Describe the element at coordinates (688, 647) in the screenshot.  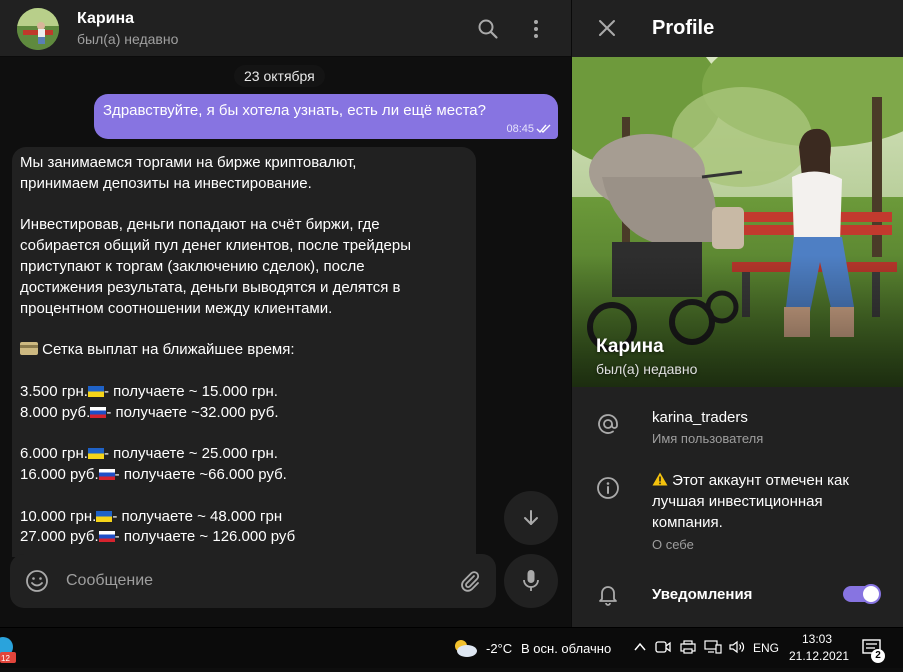
I see `printer-icon` at that location.